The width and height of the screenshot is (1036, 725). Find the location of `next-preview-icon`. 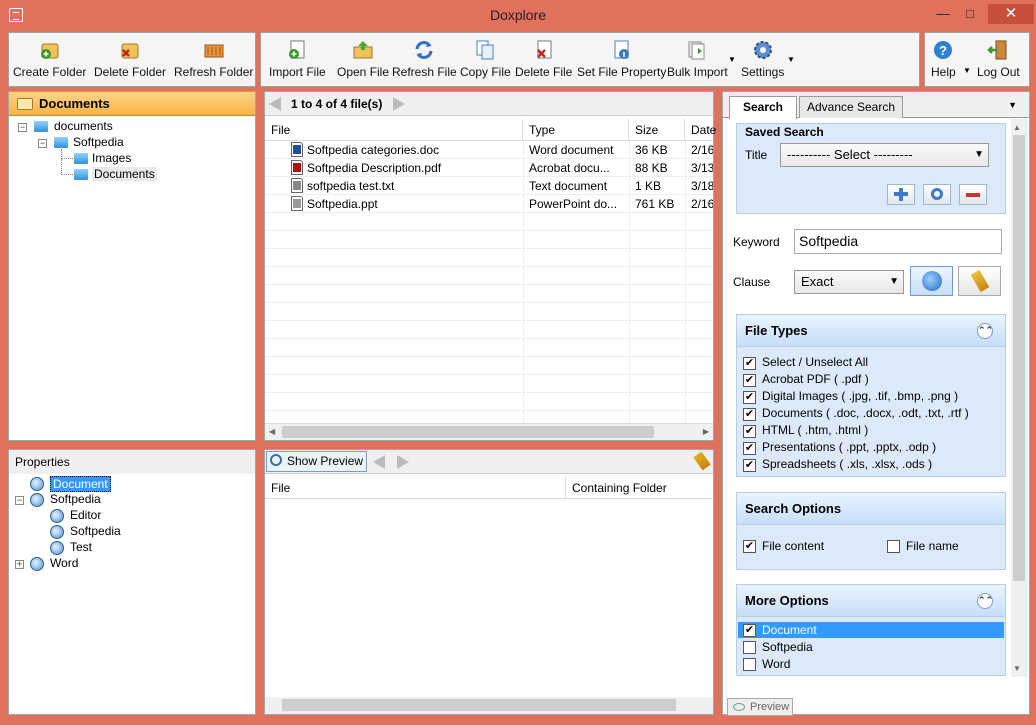

next-preview-icon is located at coordinates (403, 462).